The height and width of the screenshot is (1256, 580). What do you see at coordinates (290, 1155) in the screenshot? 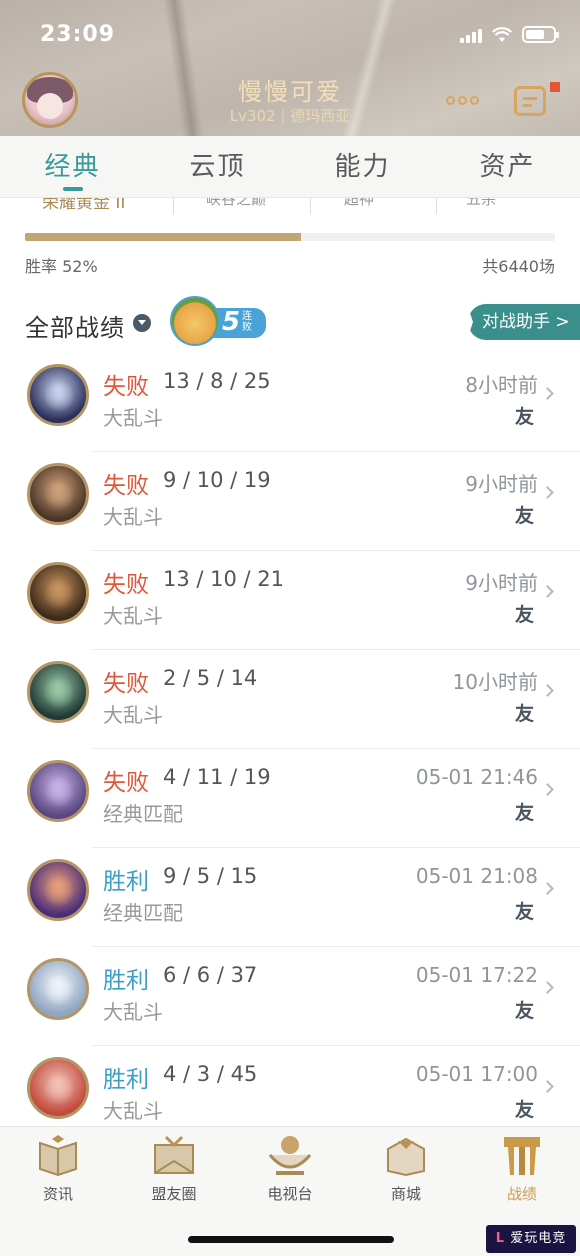
I see `tv-icon` at bounding box center [290, 1155].